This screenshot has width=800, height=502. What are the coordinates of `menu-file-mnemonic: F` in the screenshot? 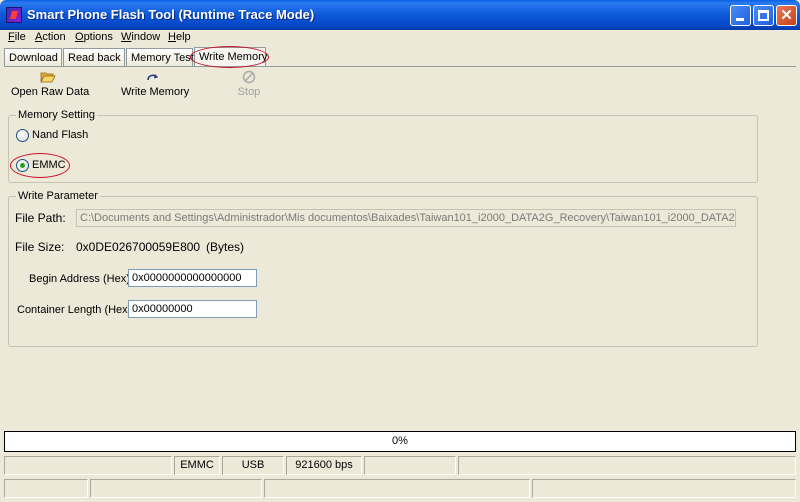 It's located at (11, 37).